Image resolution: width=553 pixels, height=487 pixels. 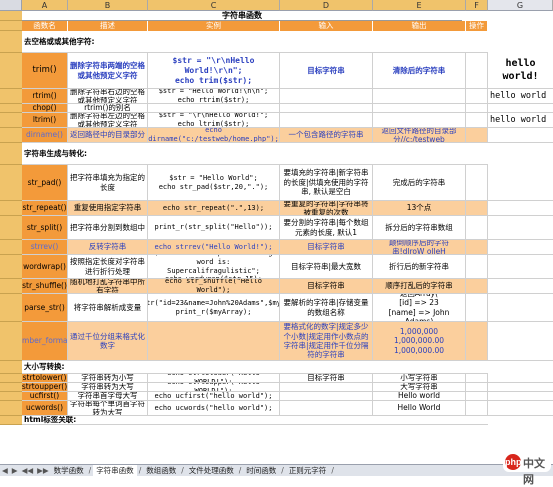 What do you see at coordinates (214, 396) in the screenshot?
I see `cell-c: echo ucfirst("hello world");` at bounding box center [214, 396].